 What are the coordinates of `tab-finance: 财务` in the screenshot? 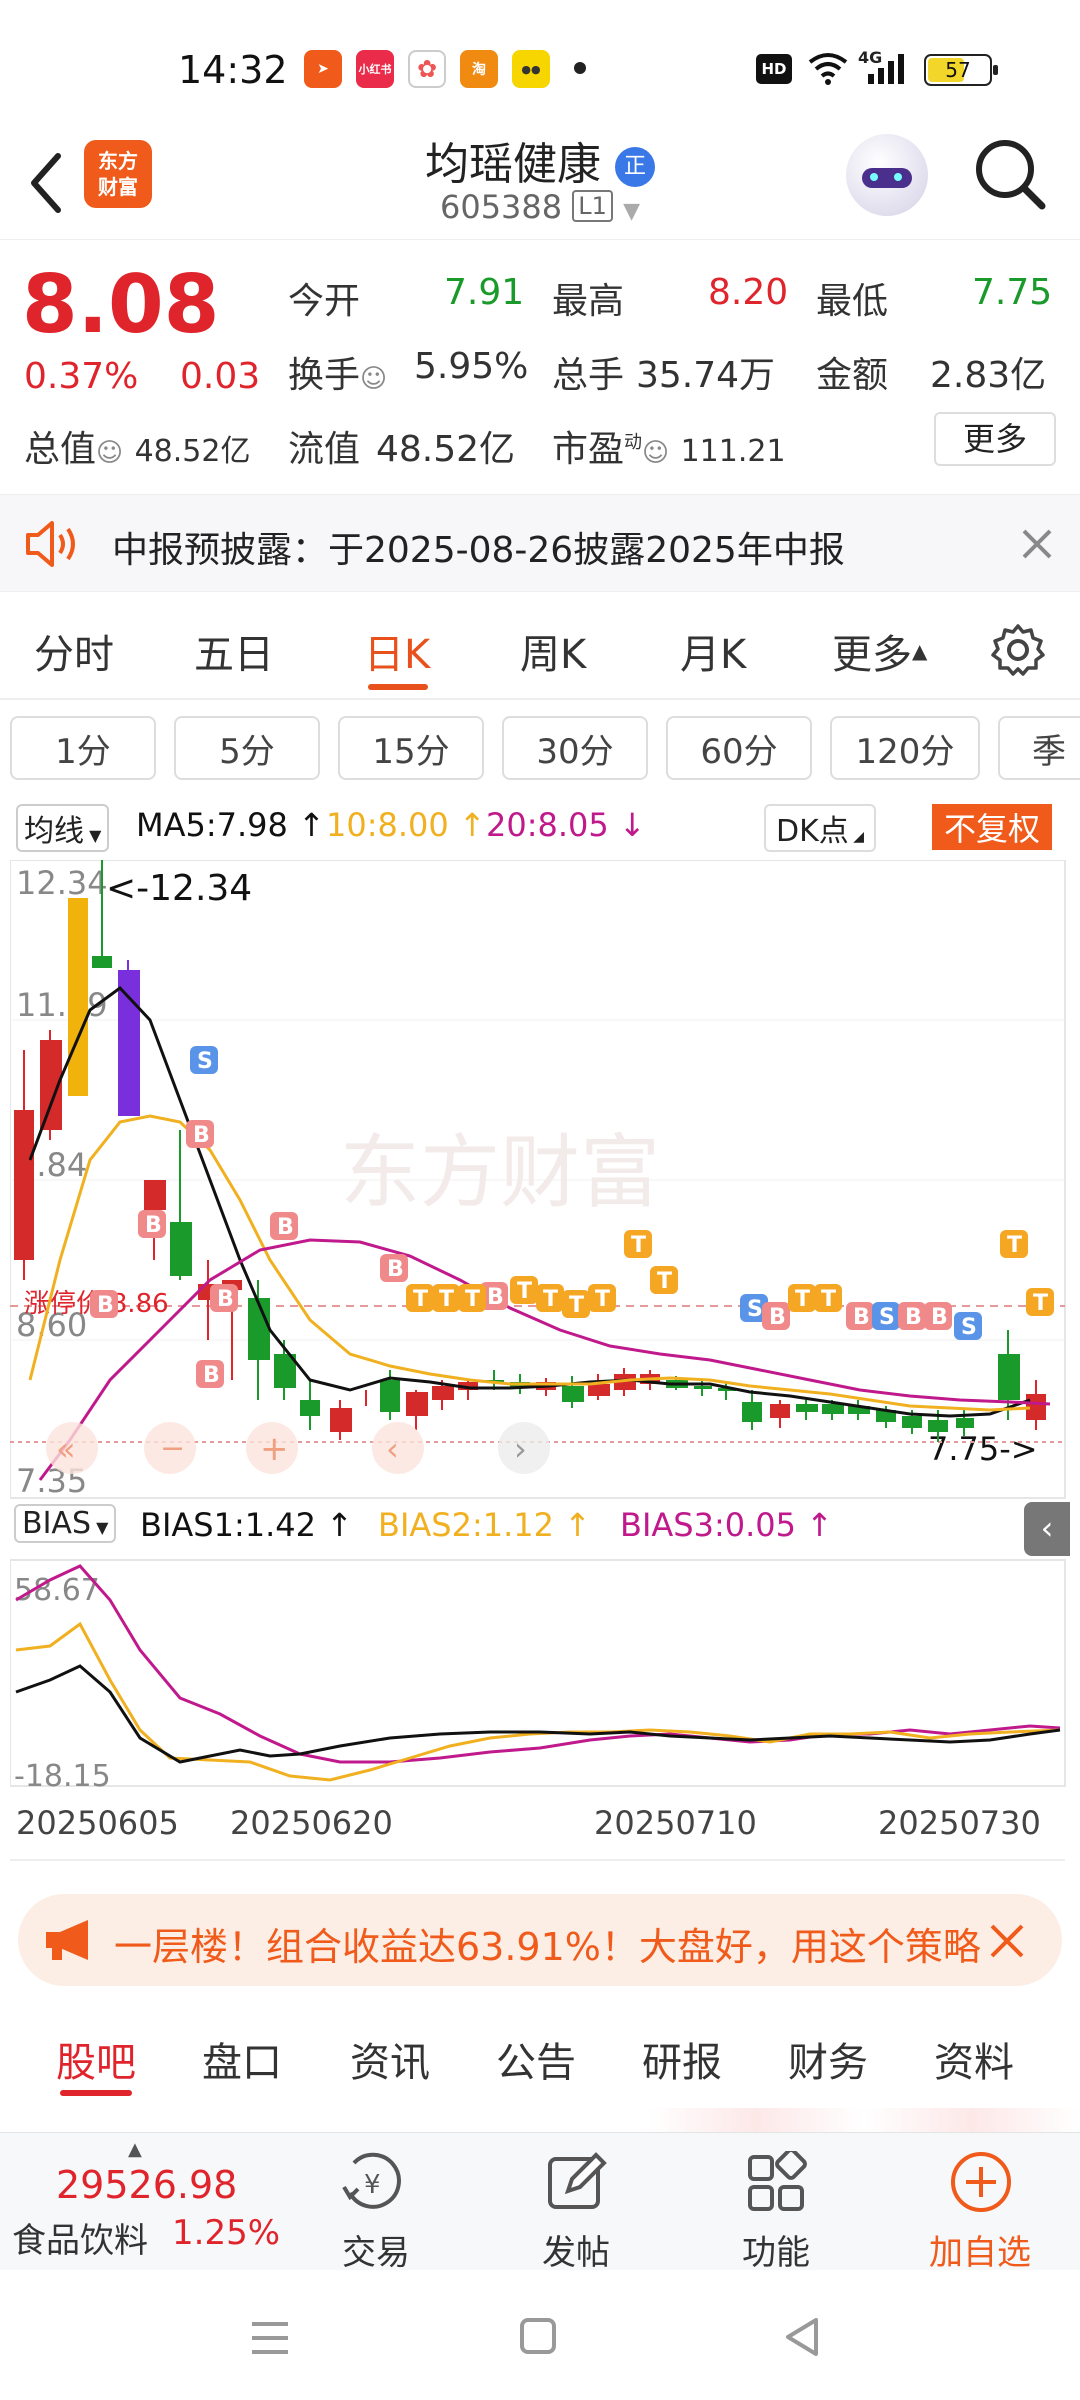 It's located at (828, 2059).